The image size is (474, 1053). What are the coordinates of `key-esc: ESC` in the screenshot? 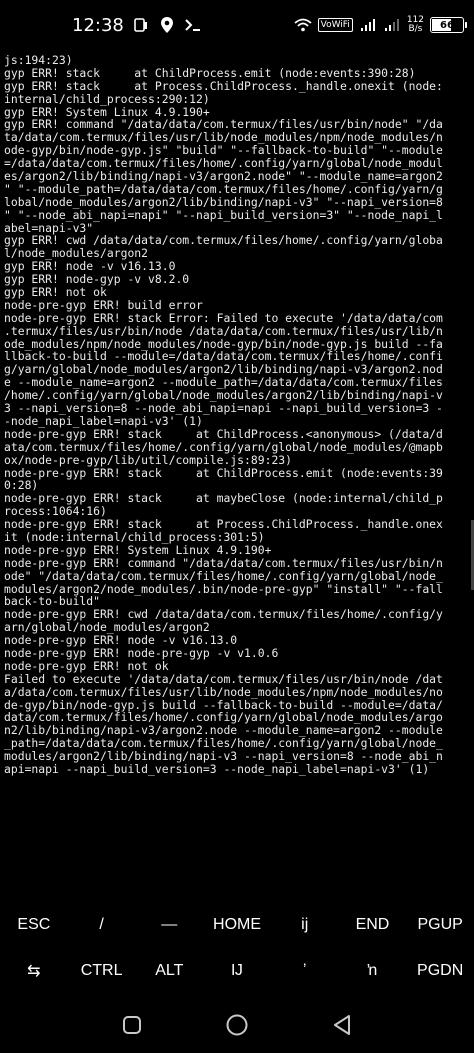 It's located at (34, 925).